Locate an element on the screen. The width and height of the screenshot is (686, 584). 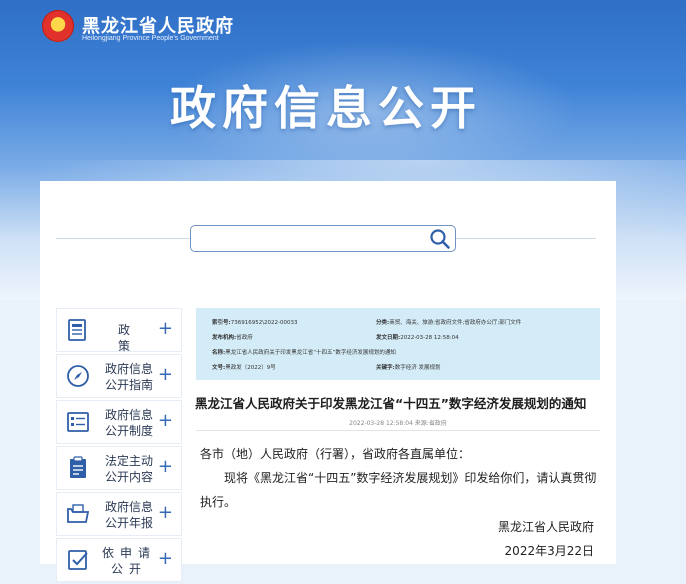
sidebar-item-label: 政 策 is located at coordinates (128, 338).